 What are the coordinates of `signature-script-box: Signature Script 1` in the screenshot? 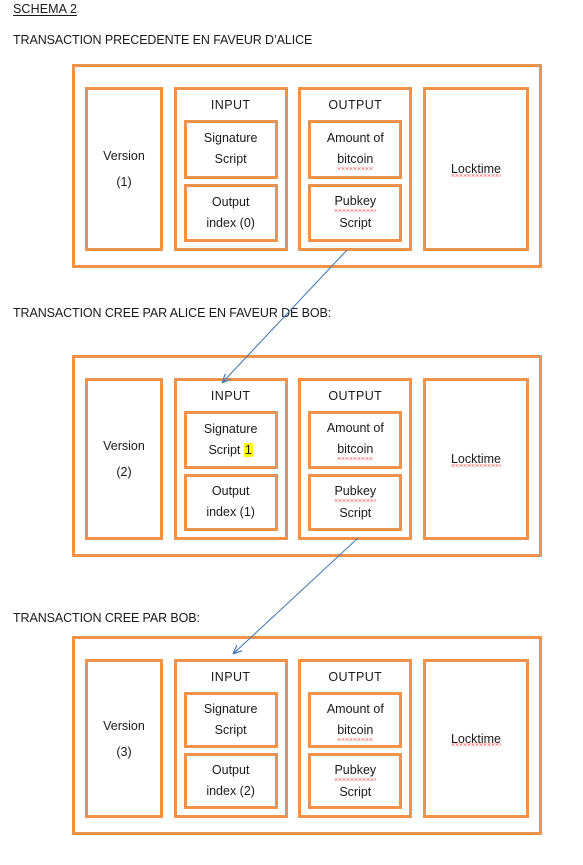 It's located at (230, 440).